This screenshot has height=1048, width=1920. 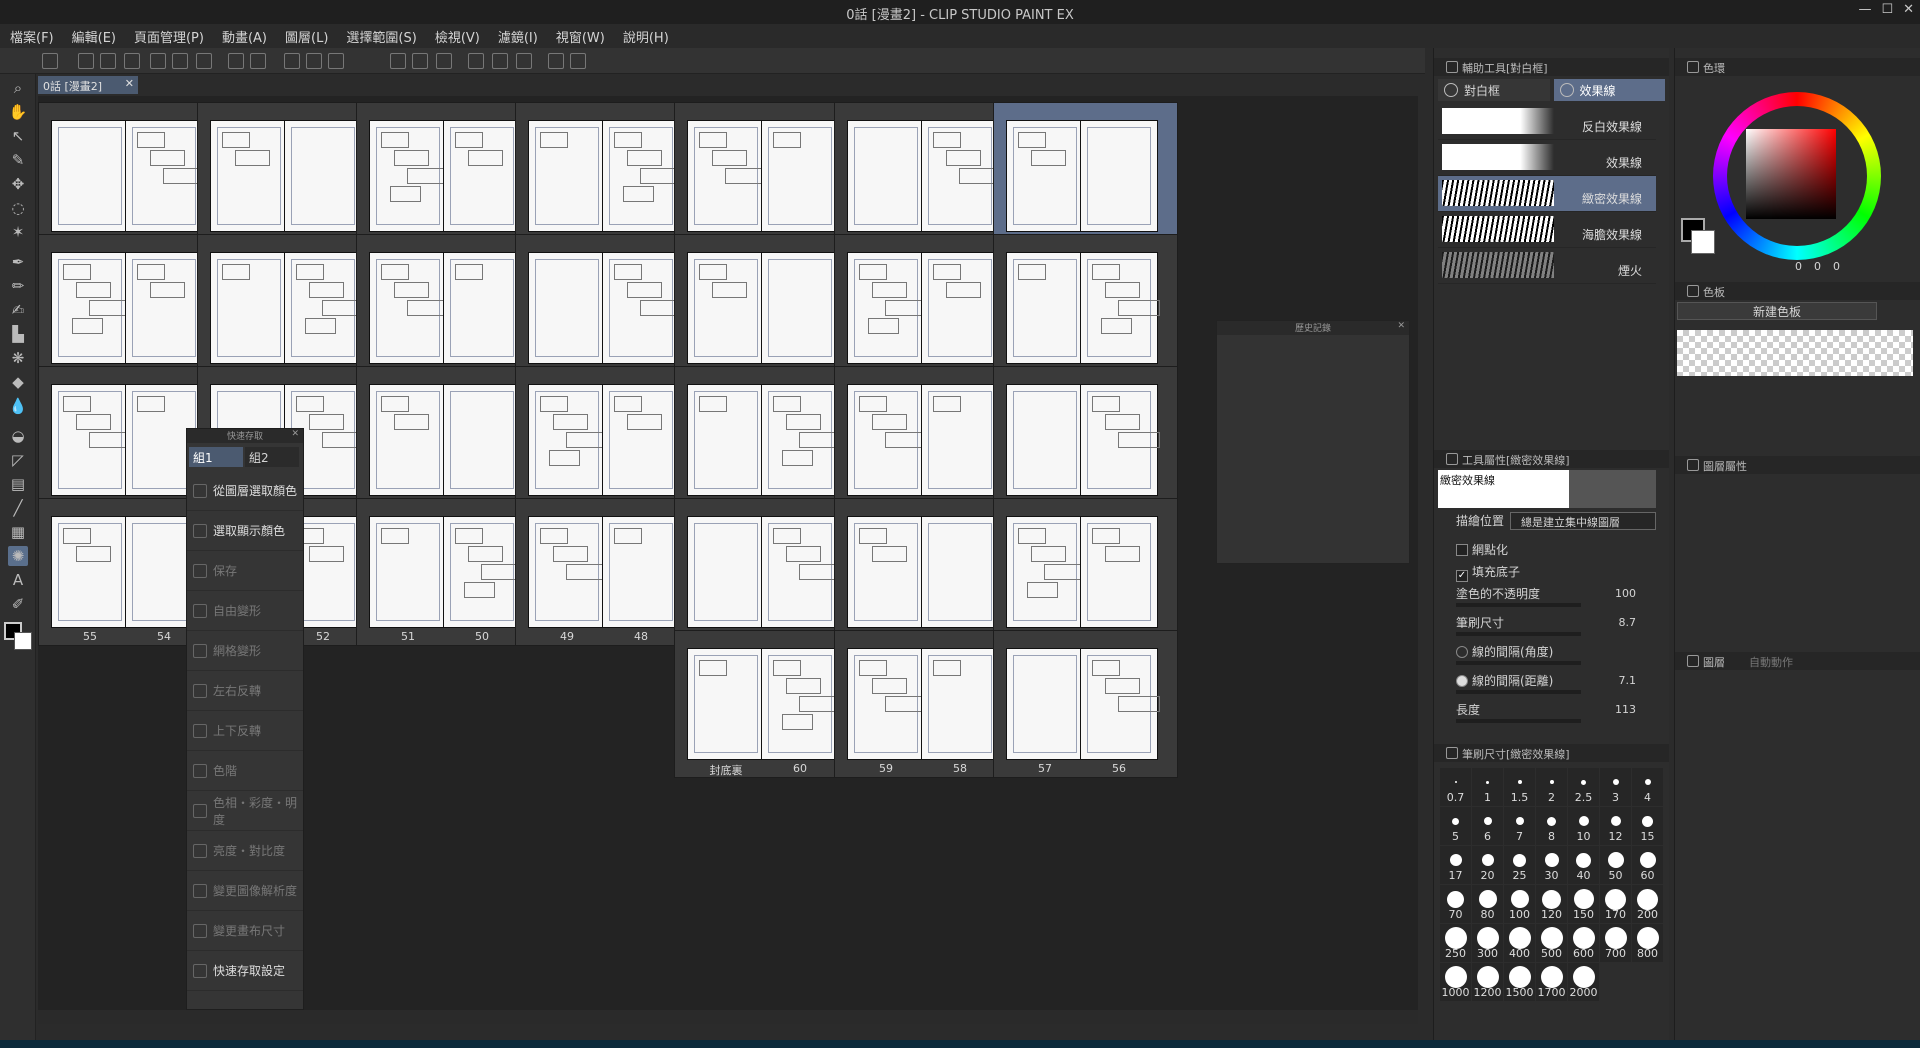 What do you see at coordinates (1547, 230) in the screenshot?
I see `material-urchin-lines: 海膽效果線` at bounding box center [1547, 230].